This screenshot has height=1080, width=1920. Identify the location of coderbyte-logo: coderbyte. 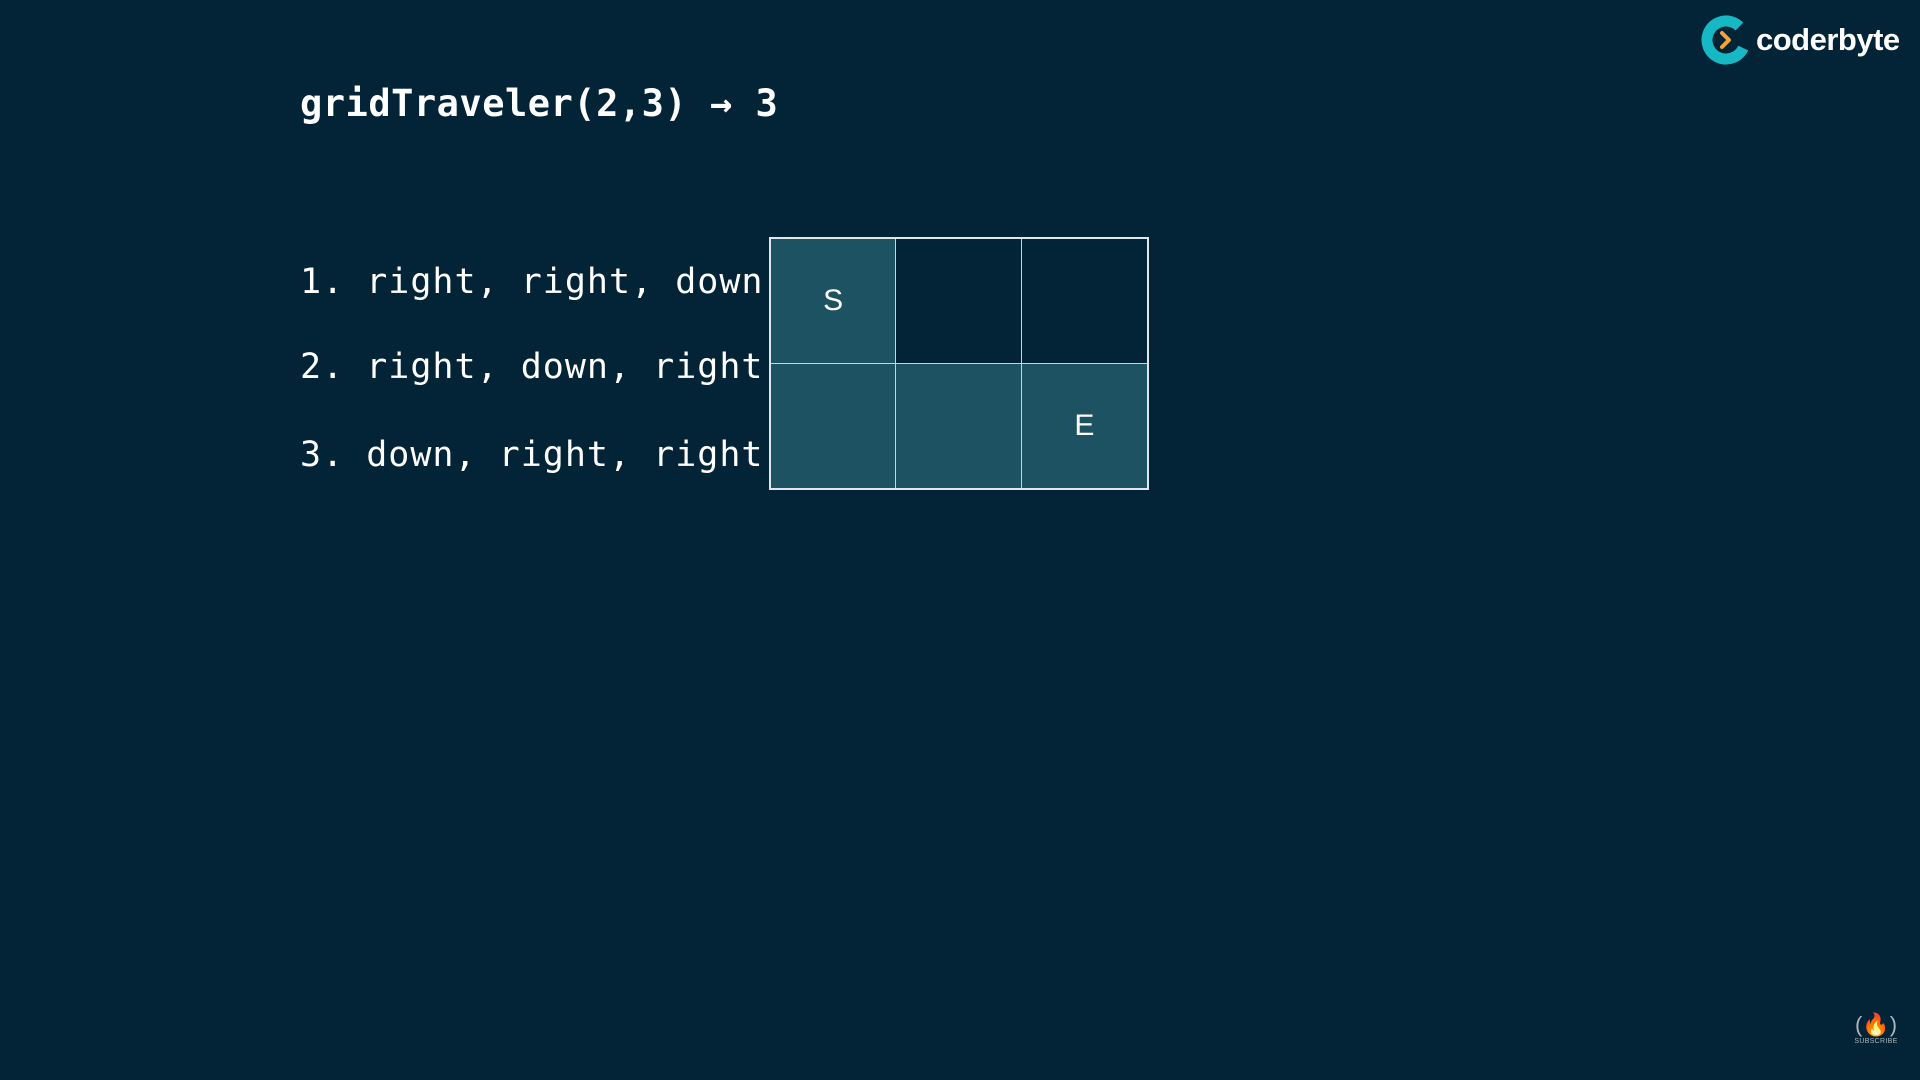
(1800, 40).